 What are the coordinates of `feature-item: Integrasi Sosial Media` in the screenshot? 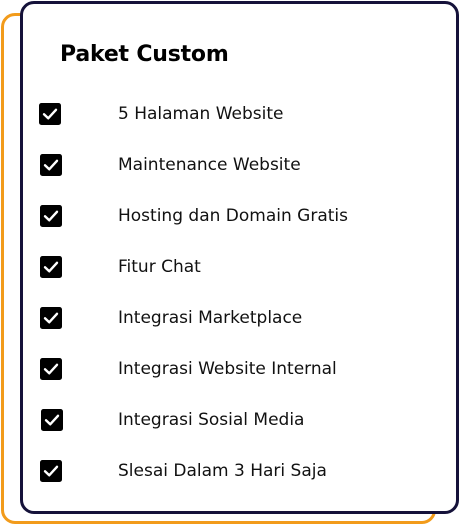 It's located at (239, 421).